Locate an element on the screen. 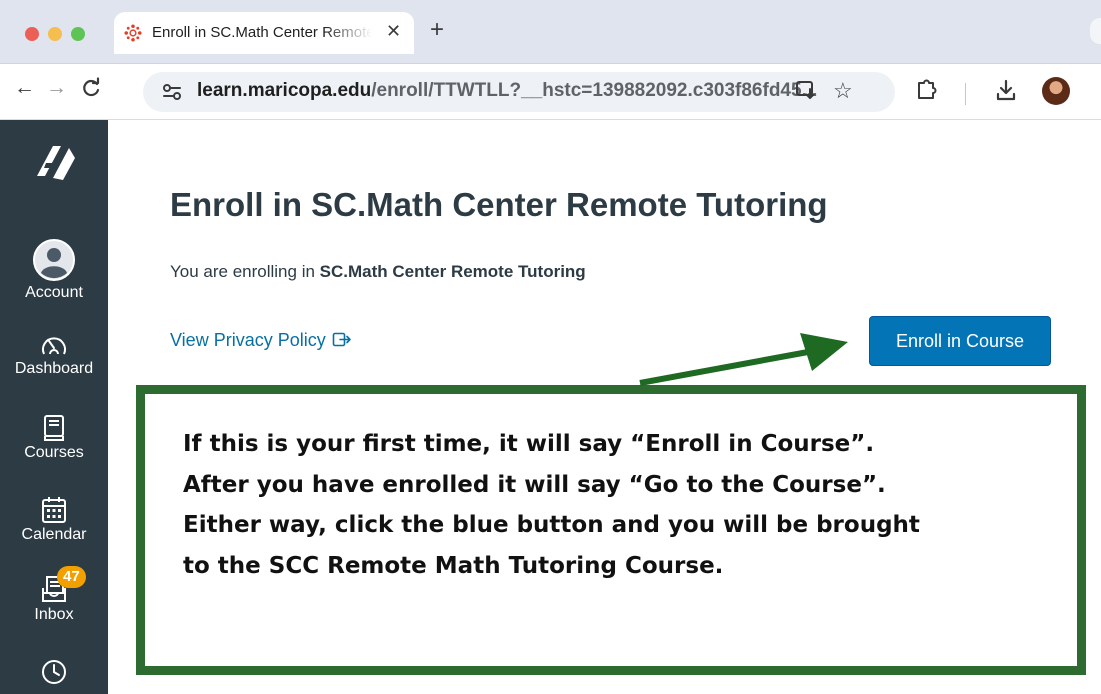 This screenshot has width=1101, height=694. sidebar-item-history is located at coordinates (54, 672).